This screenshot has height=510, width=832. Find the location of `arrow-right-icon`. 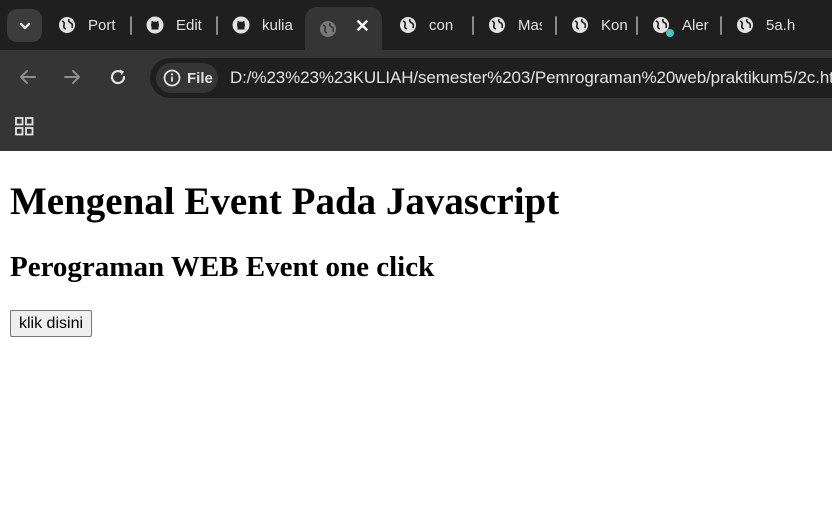

arrow-right-icon is located at coordinates (72, 77).